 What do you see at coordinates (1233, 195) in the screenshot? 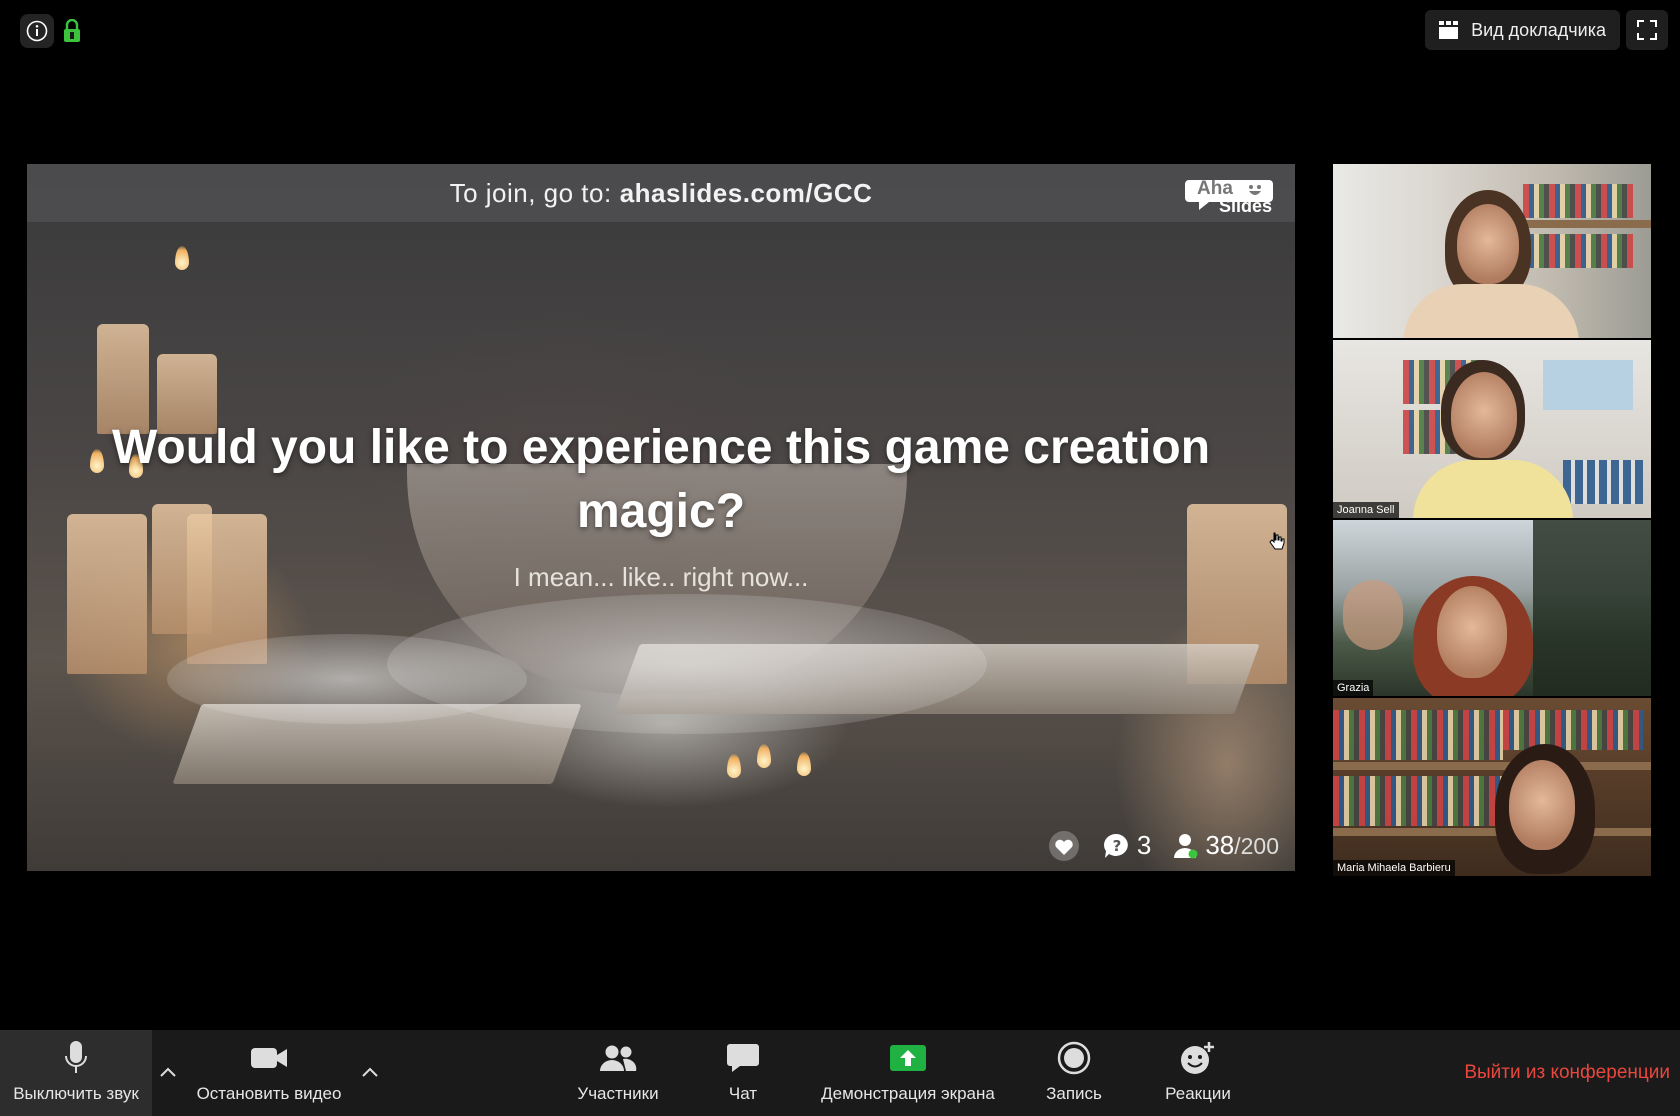
I see `ahaslides-logo: Aha Slides` at bounding box center [1233, 195].